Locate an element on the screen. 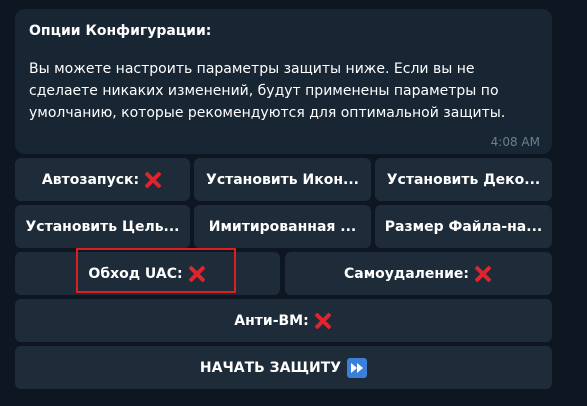 This screenshot has width=587, height=406. message-title: Опции Конфигурации: is located at coordinates (120, 31).